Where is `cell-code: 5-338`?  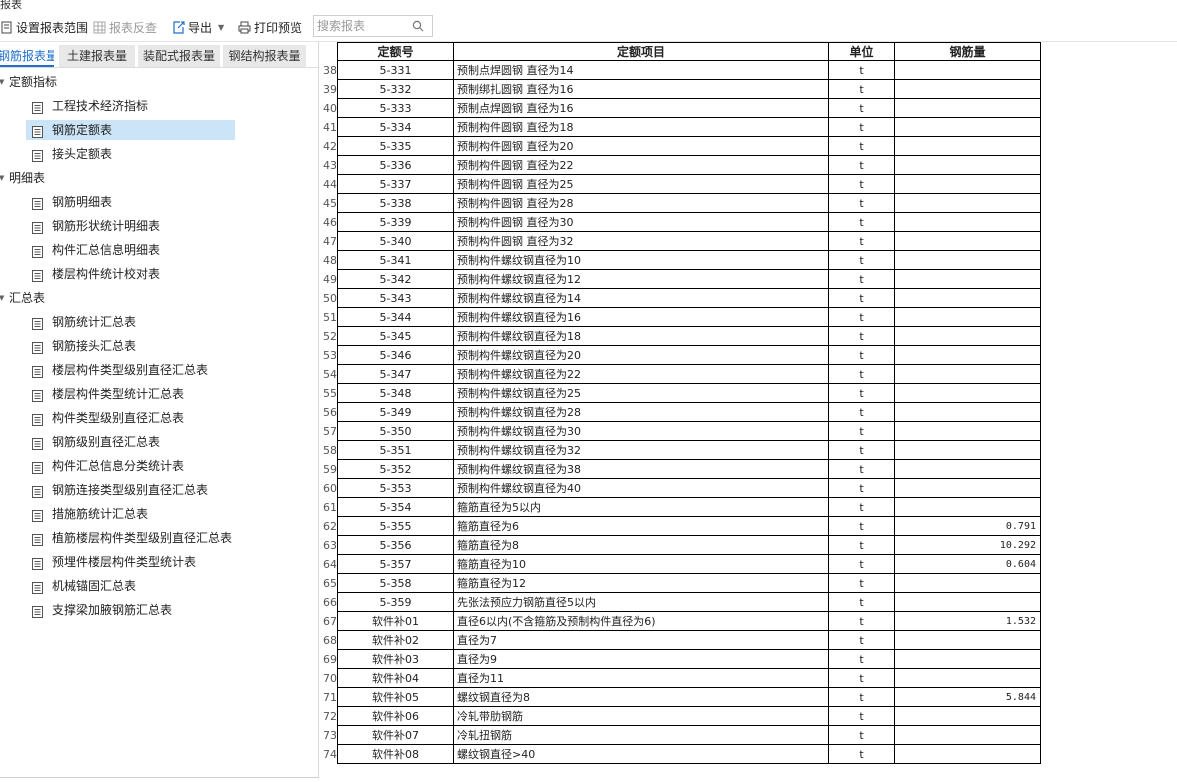 cell-code: 5-338 is located at coordinates (395, 203).